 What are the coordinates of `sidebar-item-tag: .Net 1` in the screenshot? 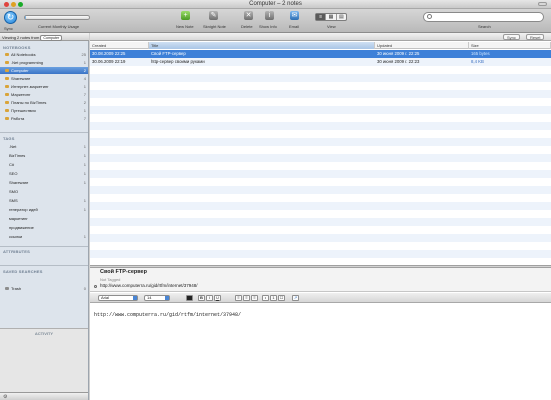 It's located at (44, 146).